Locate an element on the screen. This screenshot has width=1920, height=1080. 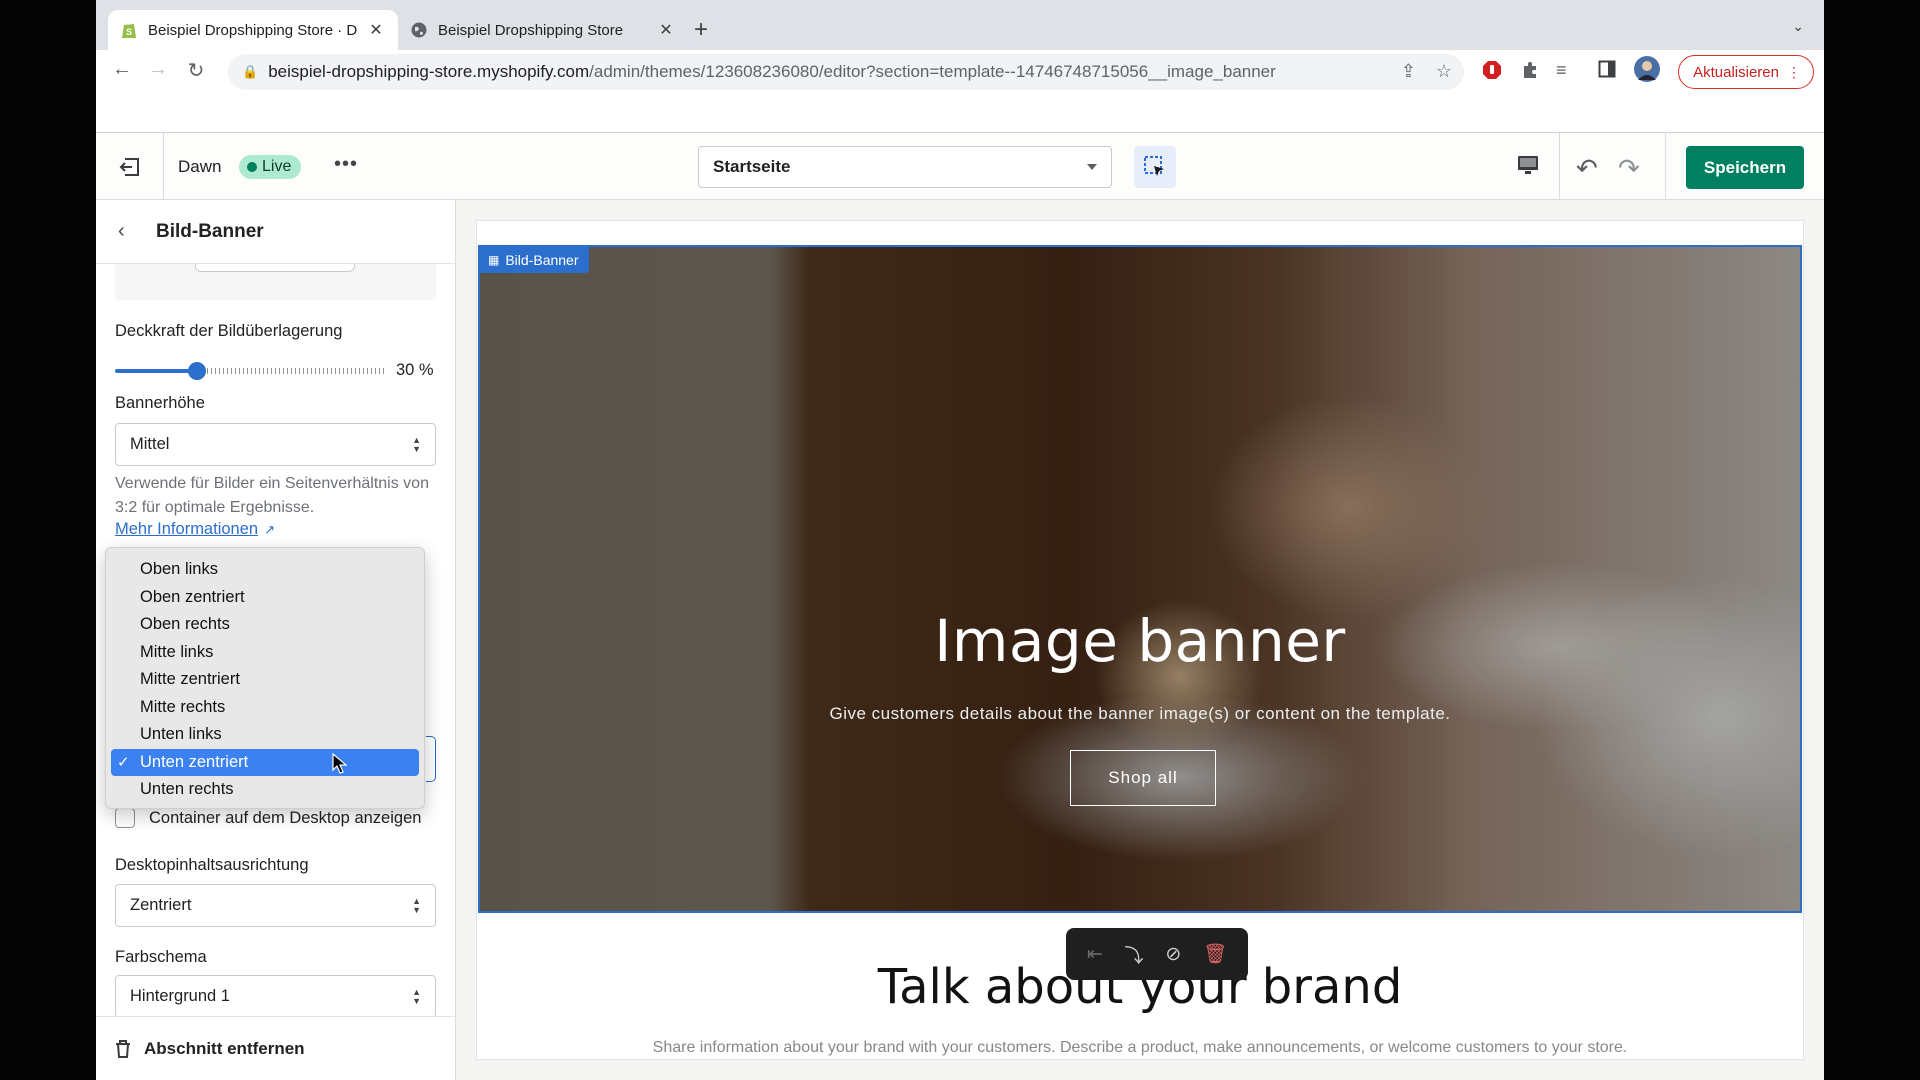
update-label: Aktualisieren is located at coordinates (1736, 72).